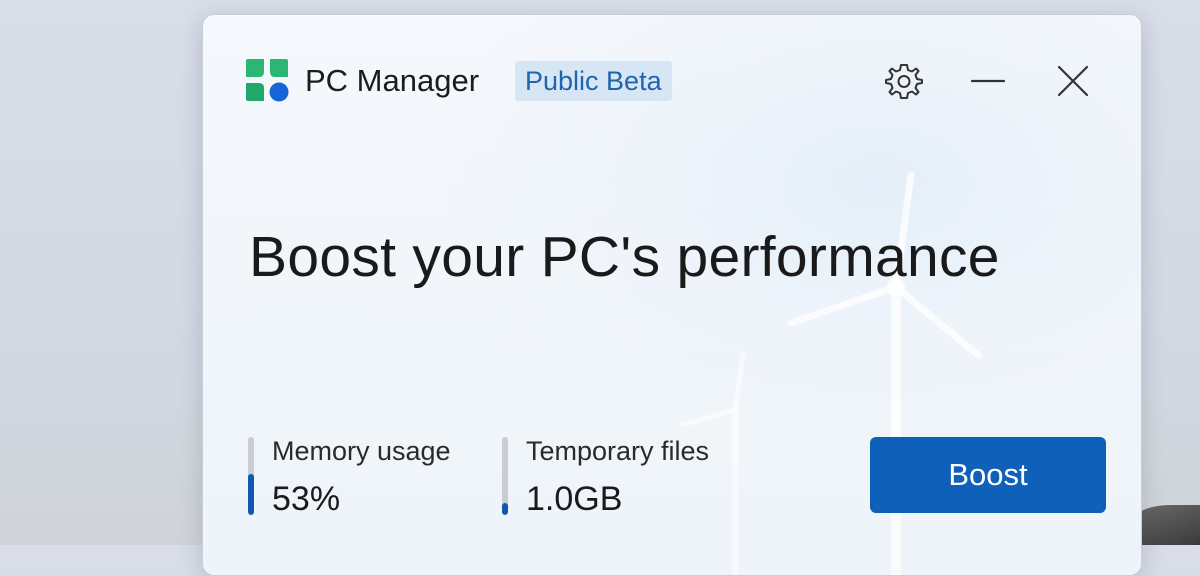  What do you see at coordinates (368, 480) in the screenshot?
I see `memory-usage-stat: Memory usage 53%` at bounding box center [368, 480].